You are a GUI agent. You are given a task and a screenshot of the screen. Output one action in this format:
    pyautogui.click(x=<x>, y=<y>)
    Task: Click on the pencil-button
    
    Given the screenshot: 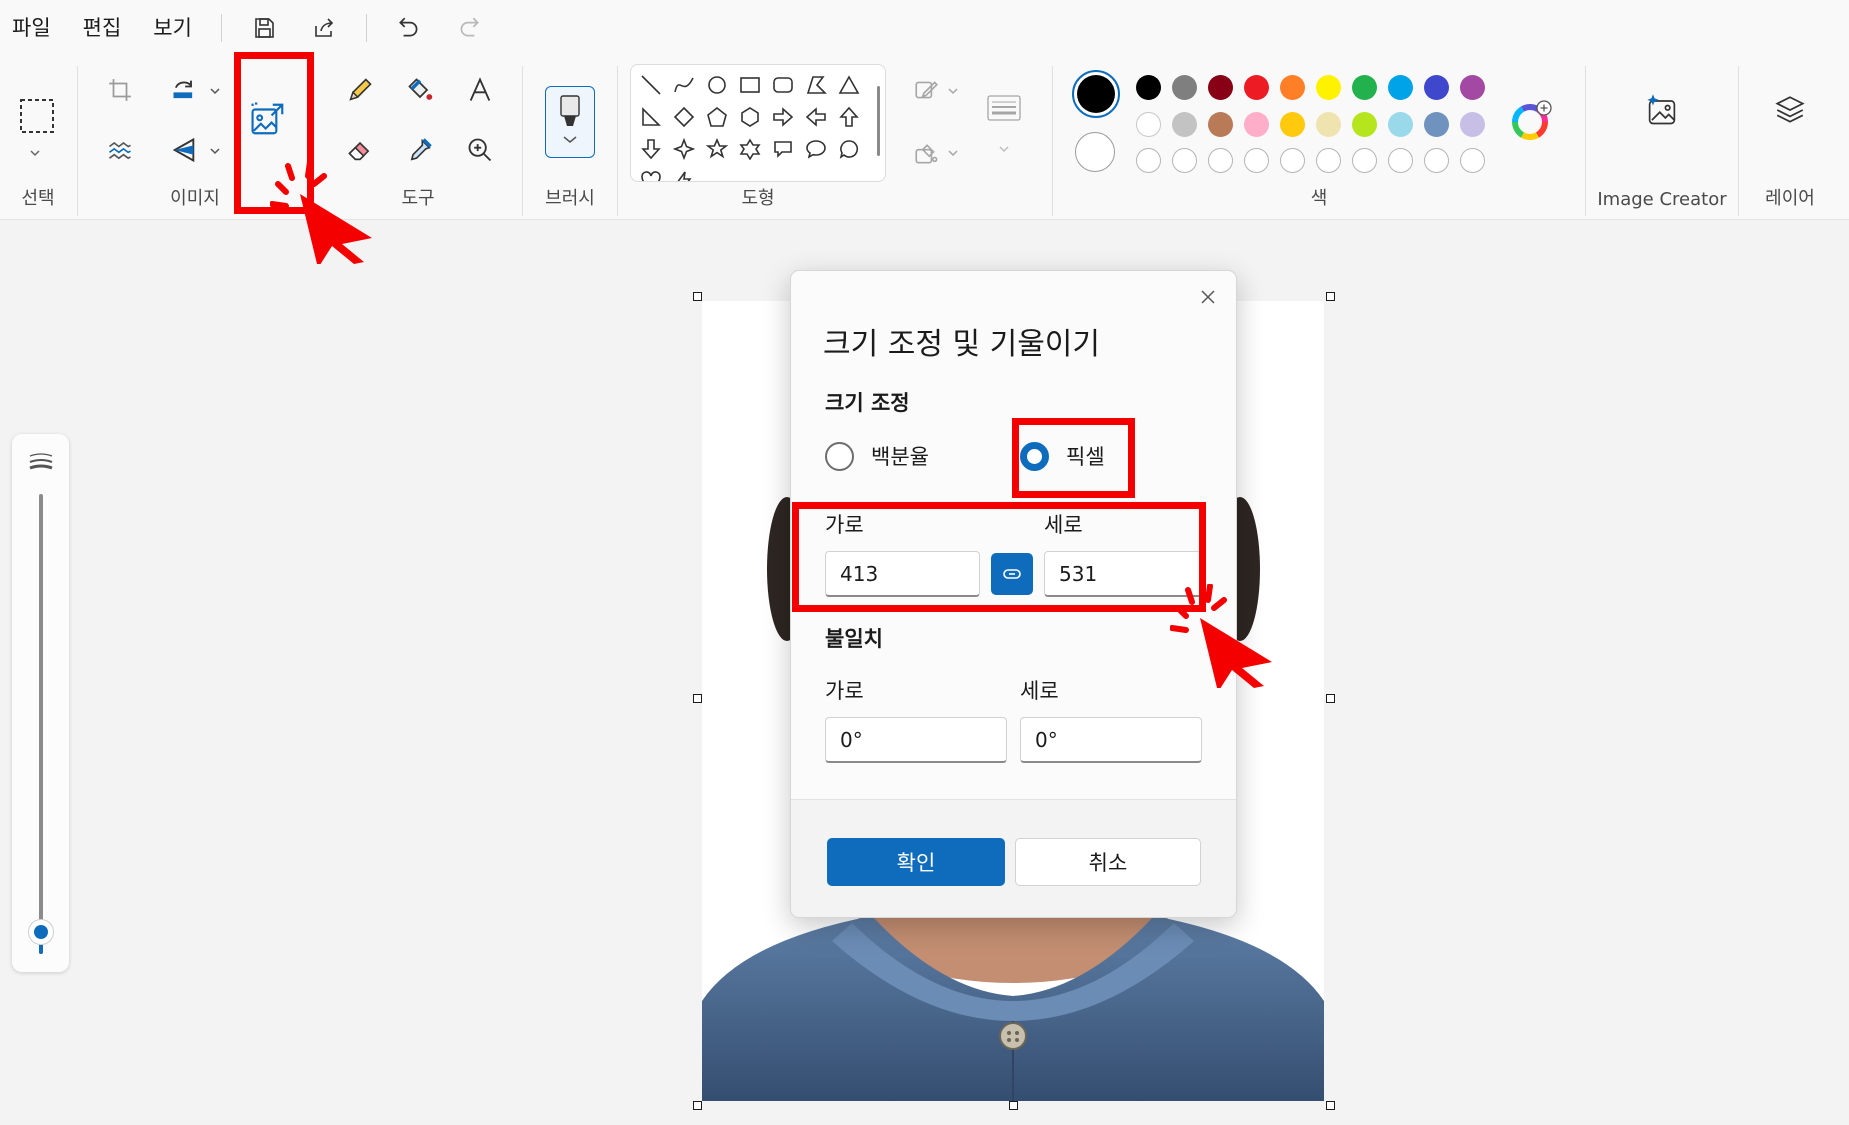 What is the action you would take?
    pyautogui.click(x=360, y=90)
    